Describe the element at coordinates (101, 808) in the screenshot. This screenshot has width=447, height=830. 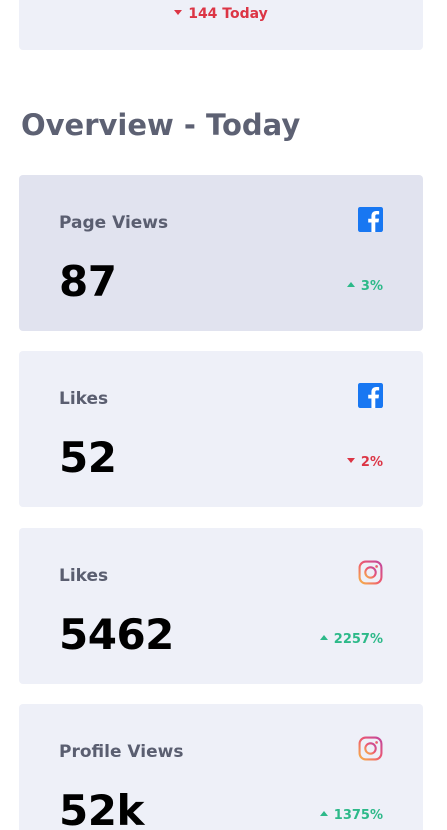
I see `stat-value: 52k` at that location.